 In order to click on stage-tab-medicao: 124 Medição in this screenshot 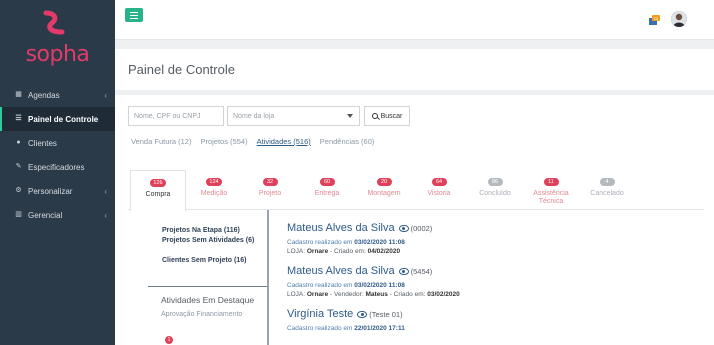, I will do `click(214, 190)`.